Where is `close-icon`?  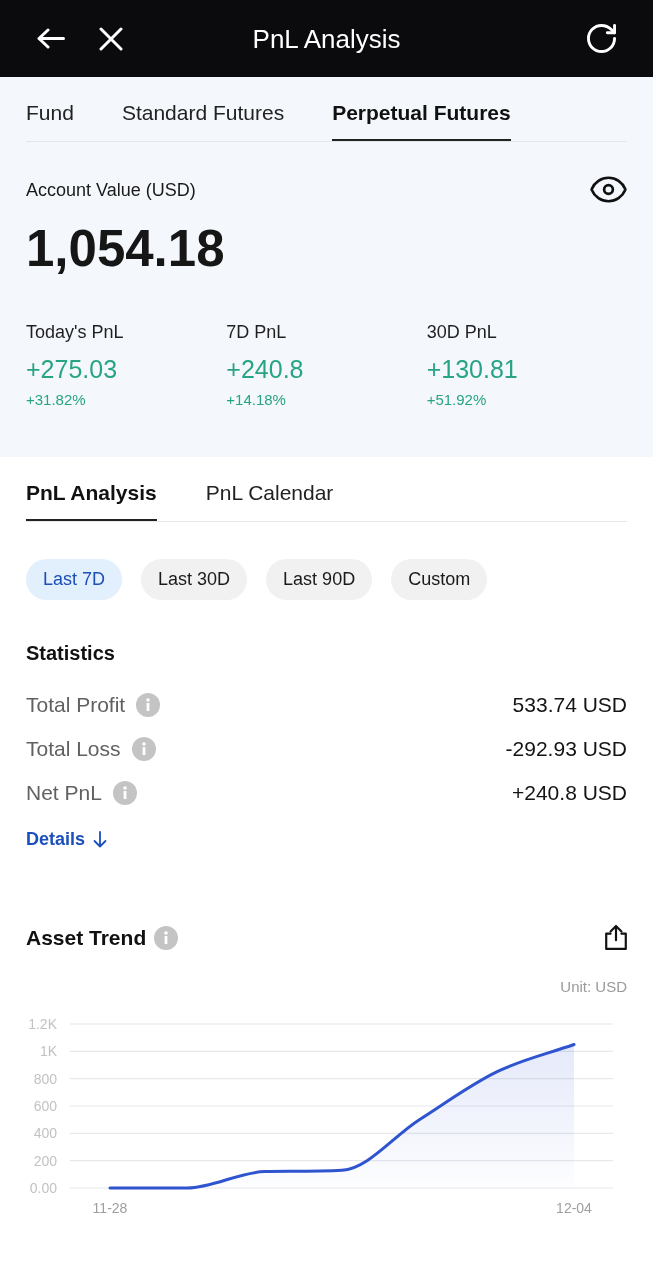 close-icon is located at coordinates (111, 38).